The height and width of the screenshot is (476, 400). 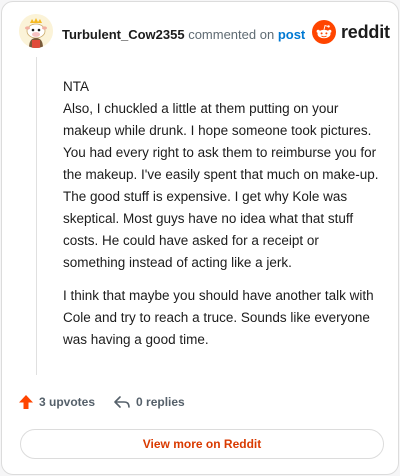 I want to click on commented-on-label: commented on, so click(x=231, y=34).